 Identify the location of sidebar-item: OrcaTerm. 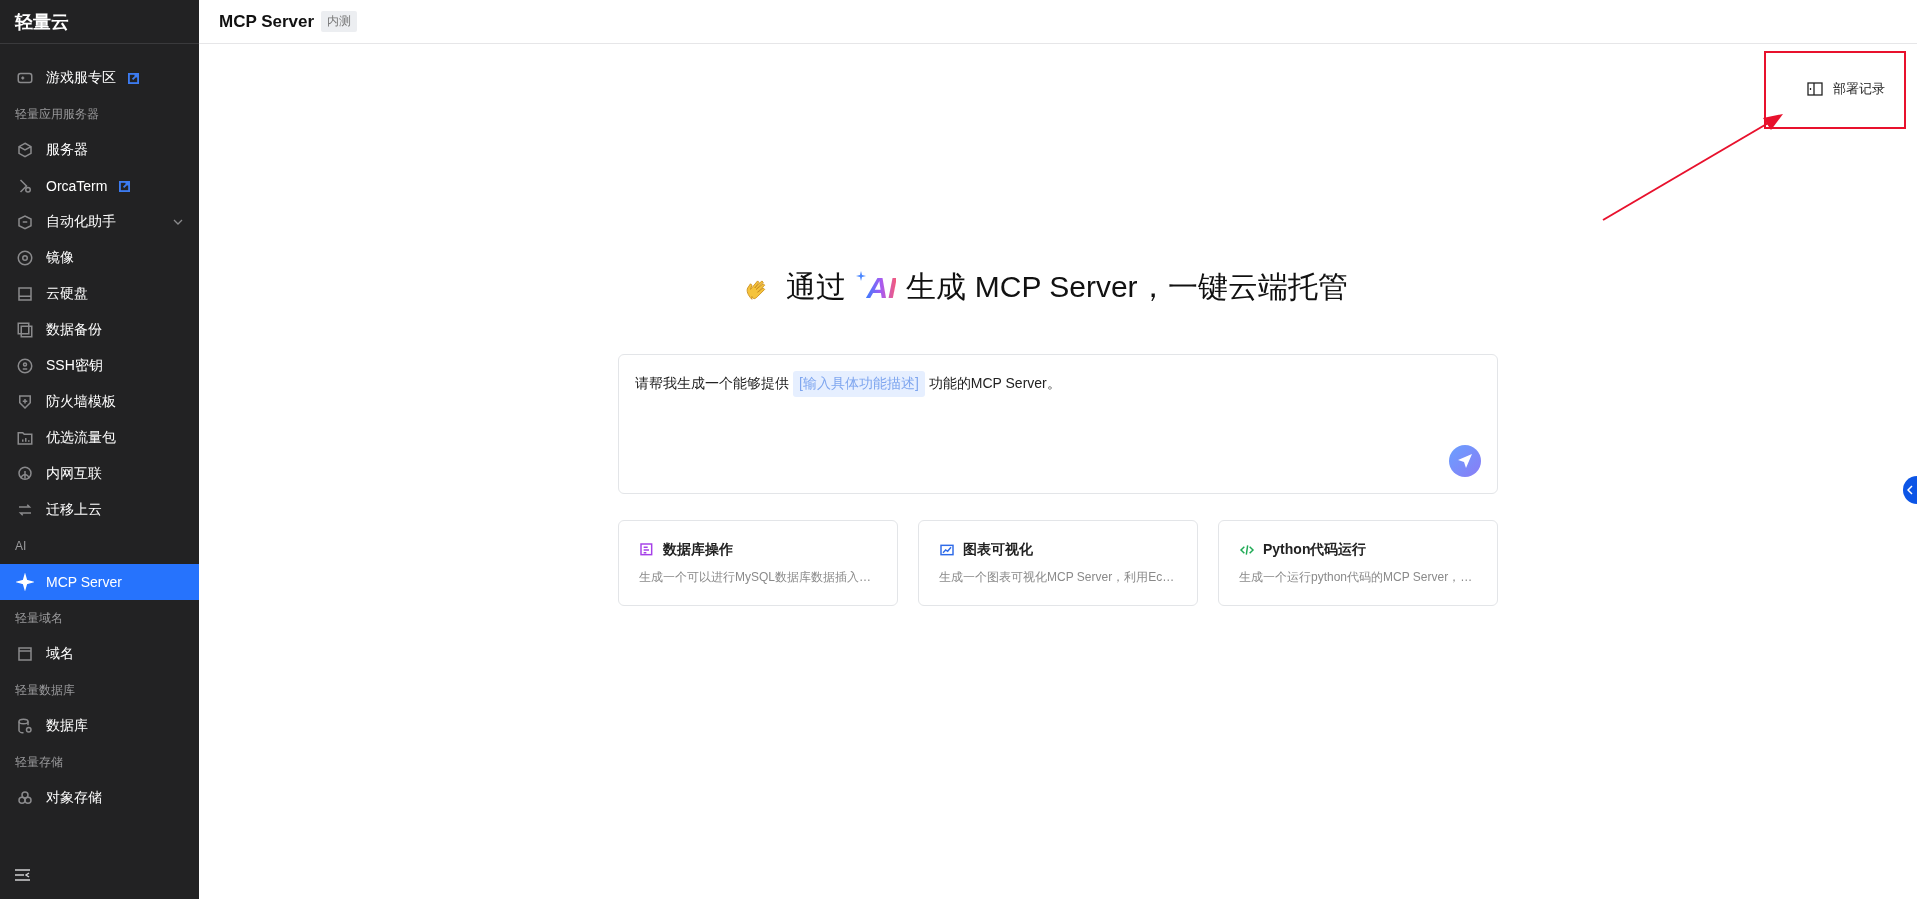
(99, 186).